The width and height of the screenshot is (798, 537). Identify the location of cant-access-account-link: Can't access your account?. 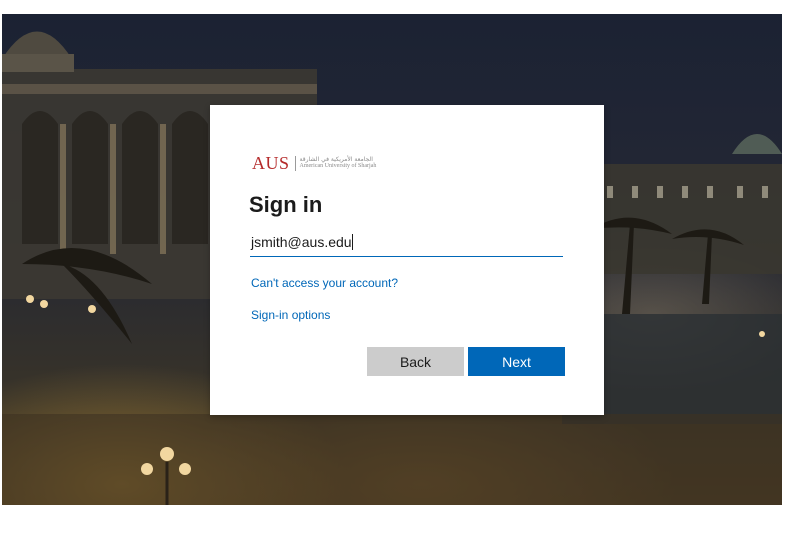
(324, 283).